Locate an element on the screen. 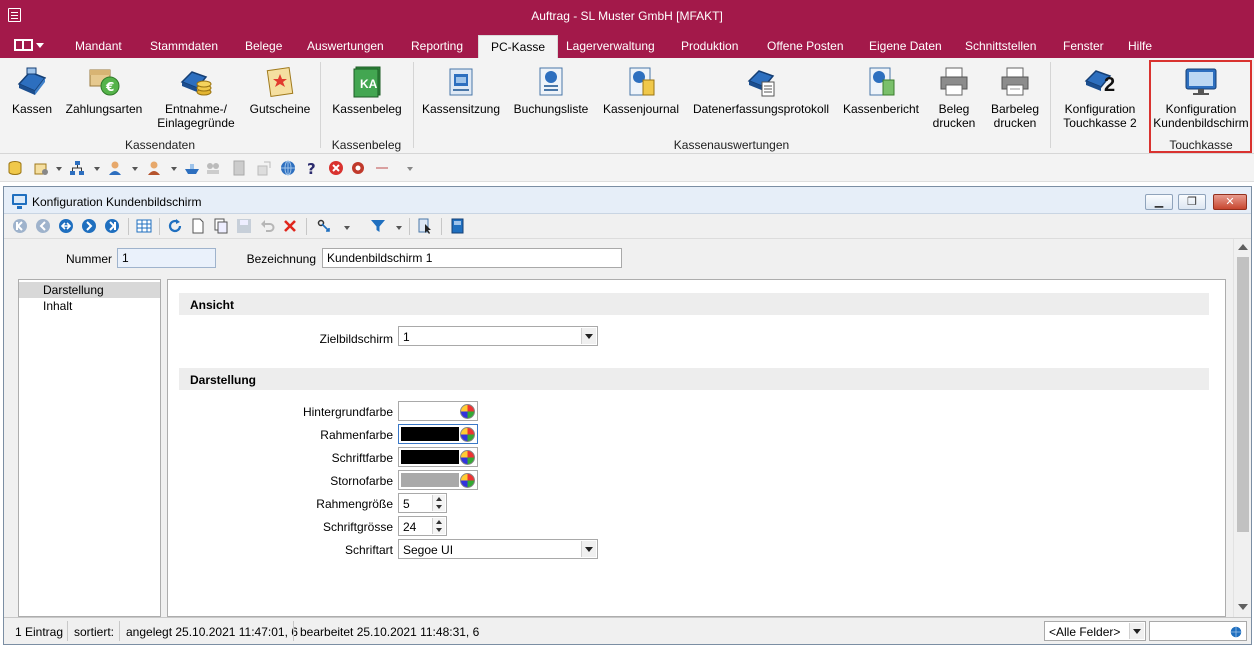 The height and width of the screenshot is (649, 1254). menu-mandant: Mandant is located at coordinates (98, 46).